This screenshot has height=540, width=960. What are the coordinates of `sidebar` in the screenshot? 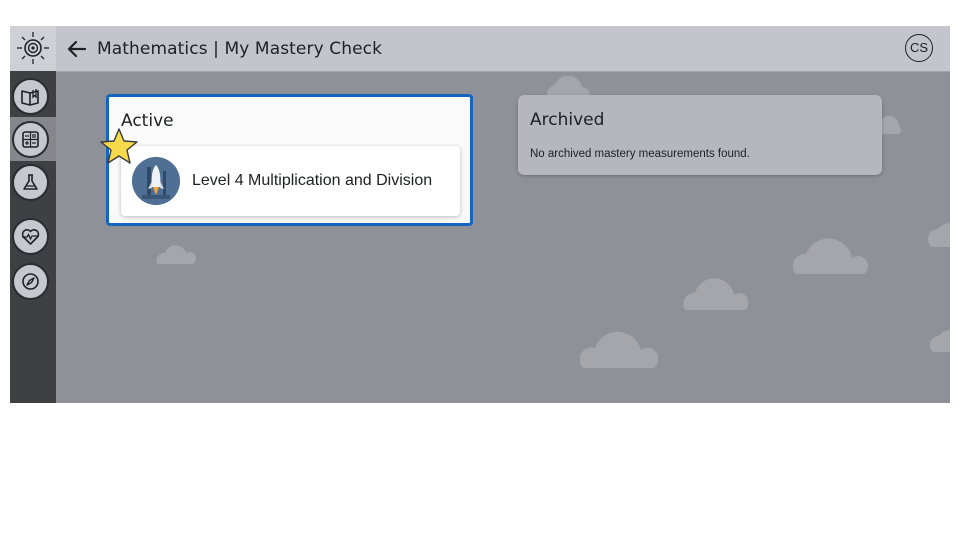 It's located at (33, 214).